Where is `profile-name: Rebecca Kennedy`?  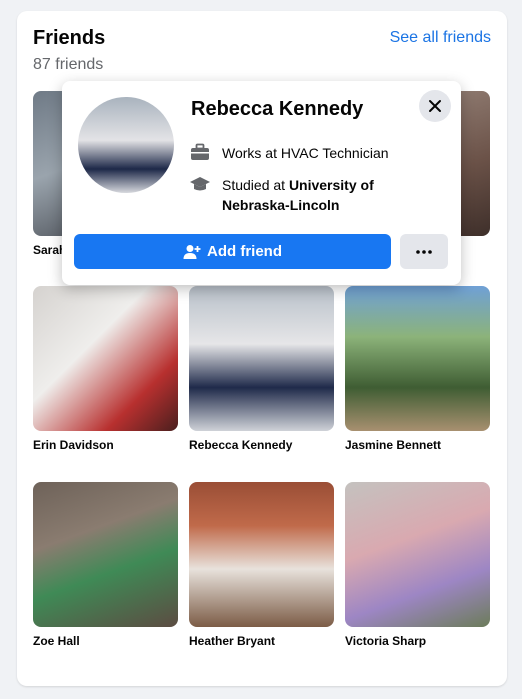
profile-name: Rebecca Kennedy is located at coordinates (277, 109).